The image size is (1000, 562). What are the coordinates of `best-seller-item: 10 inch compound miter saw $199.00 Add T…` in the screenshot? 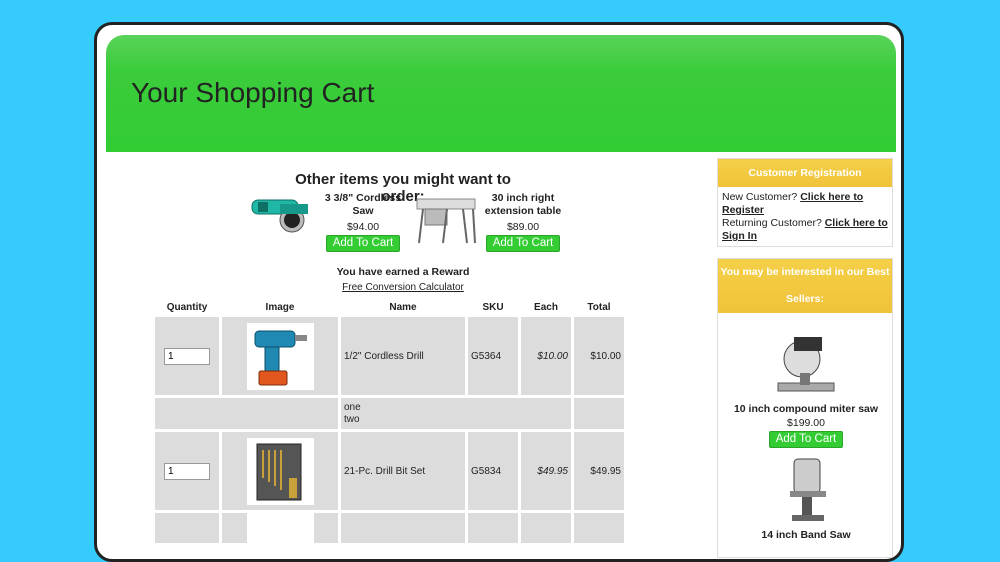 It's located at (806, 425).